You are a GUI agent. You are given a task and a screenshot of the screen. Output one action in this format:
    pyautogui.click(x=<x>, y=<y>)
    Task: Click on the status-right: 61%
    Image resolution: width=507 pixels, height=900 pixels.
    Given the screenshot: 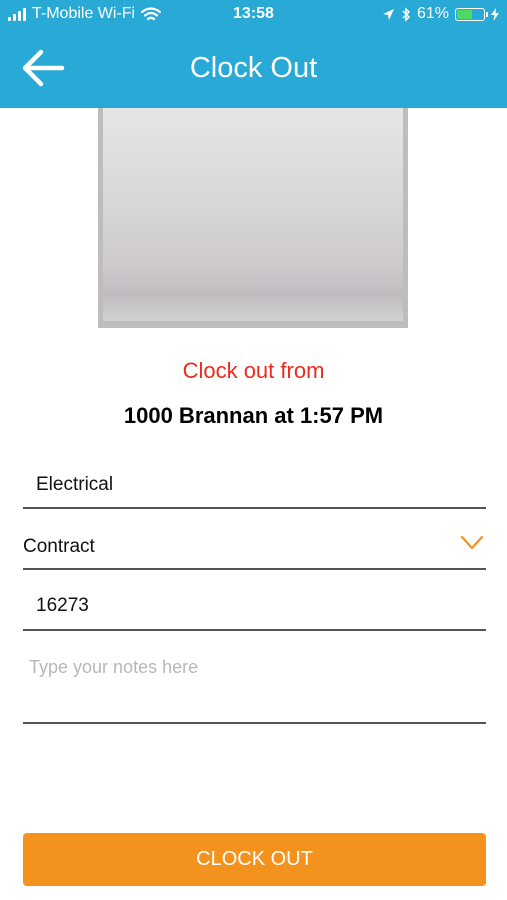 What is the action you would take?
    pyautogui.click(x=440, y=14)
    